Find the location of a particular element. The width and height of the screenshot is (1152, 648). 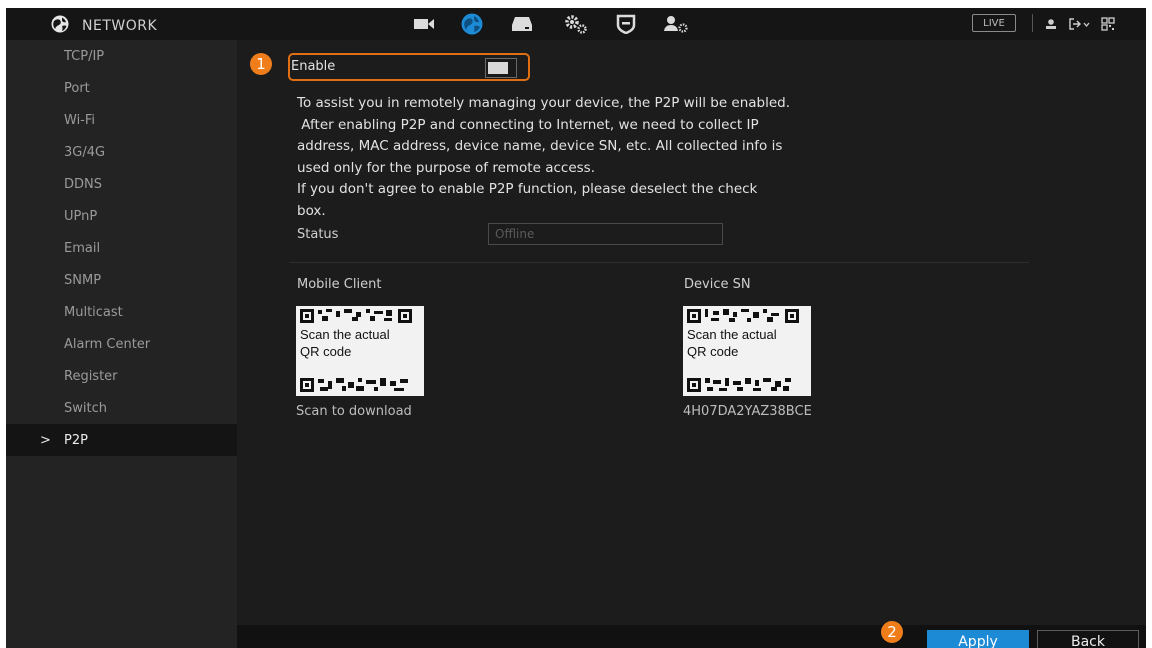

user-icon is located at coordinates (1051, 24).